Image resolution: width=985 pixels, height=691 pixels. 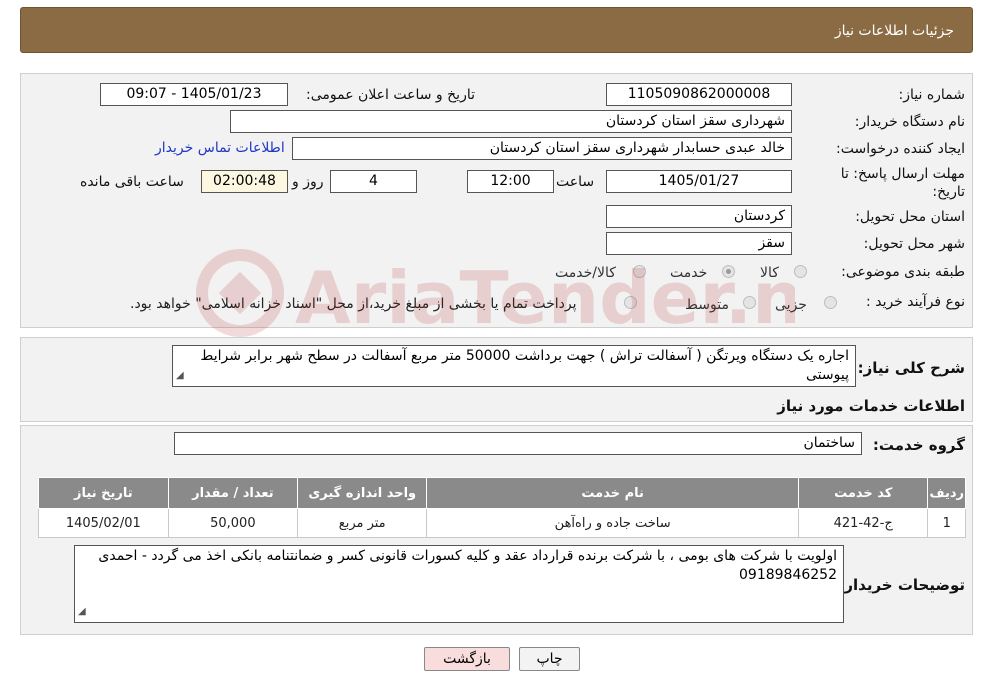 I want to click on city-field: سقز, so click(x=699, y=243).